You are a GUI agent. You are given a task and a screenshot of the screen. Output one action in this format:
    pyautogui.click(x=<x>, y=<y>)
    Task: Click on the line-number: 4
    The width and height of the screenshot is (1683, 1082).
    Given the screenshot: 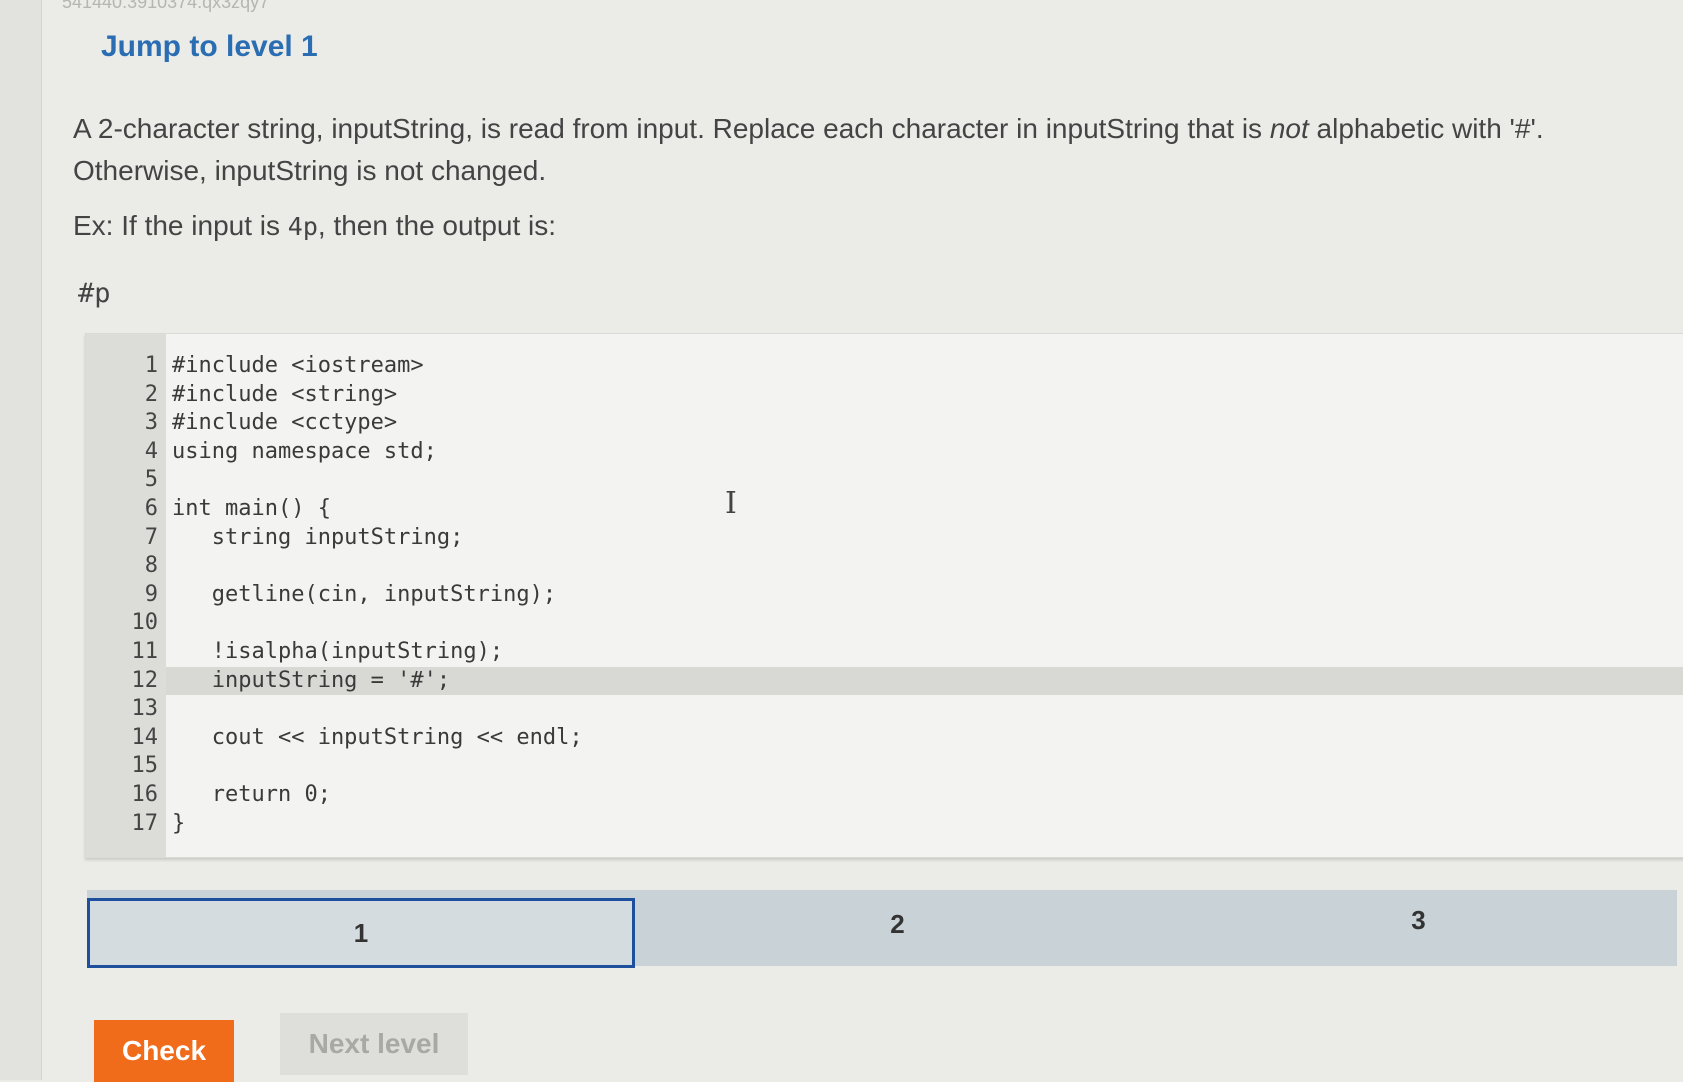 What is the action you would take?
    pyautogui.click(x=151, y=451)
    